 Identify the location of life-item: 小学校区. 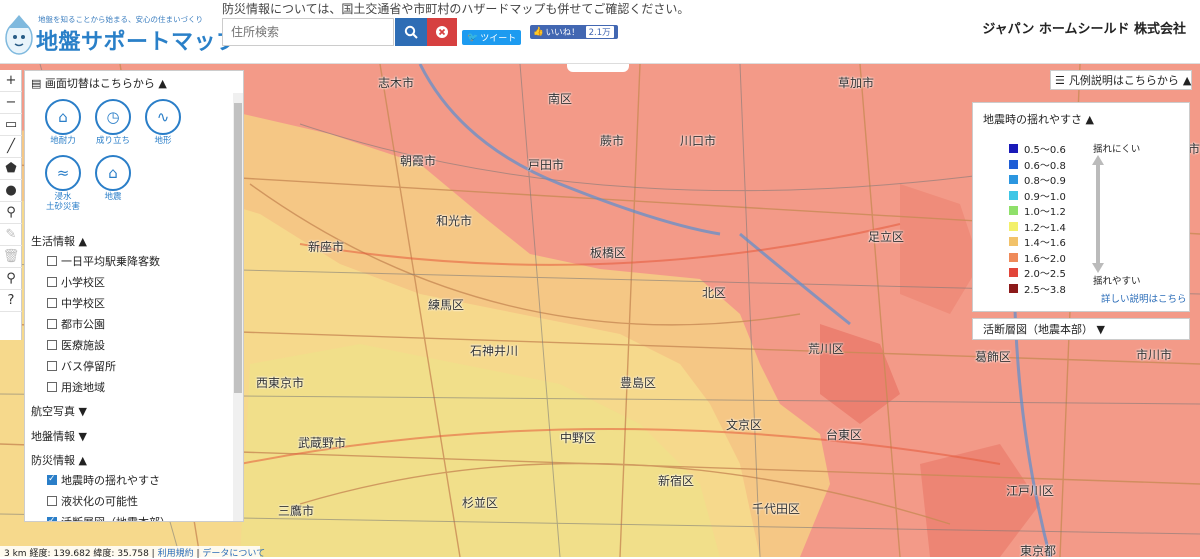
(76, 282).